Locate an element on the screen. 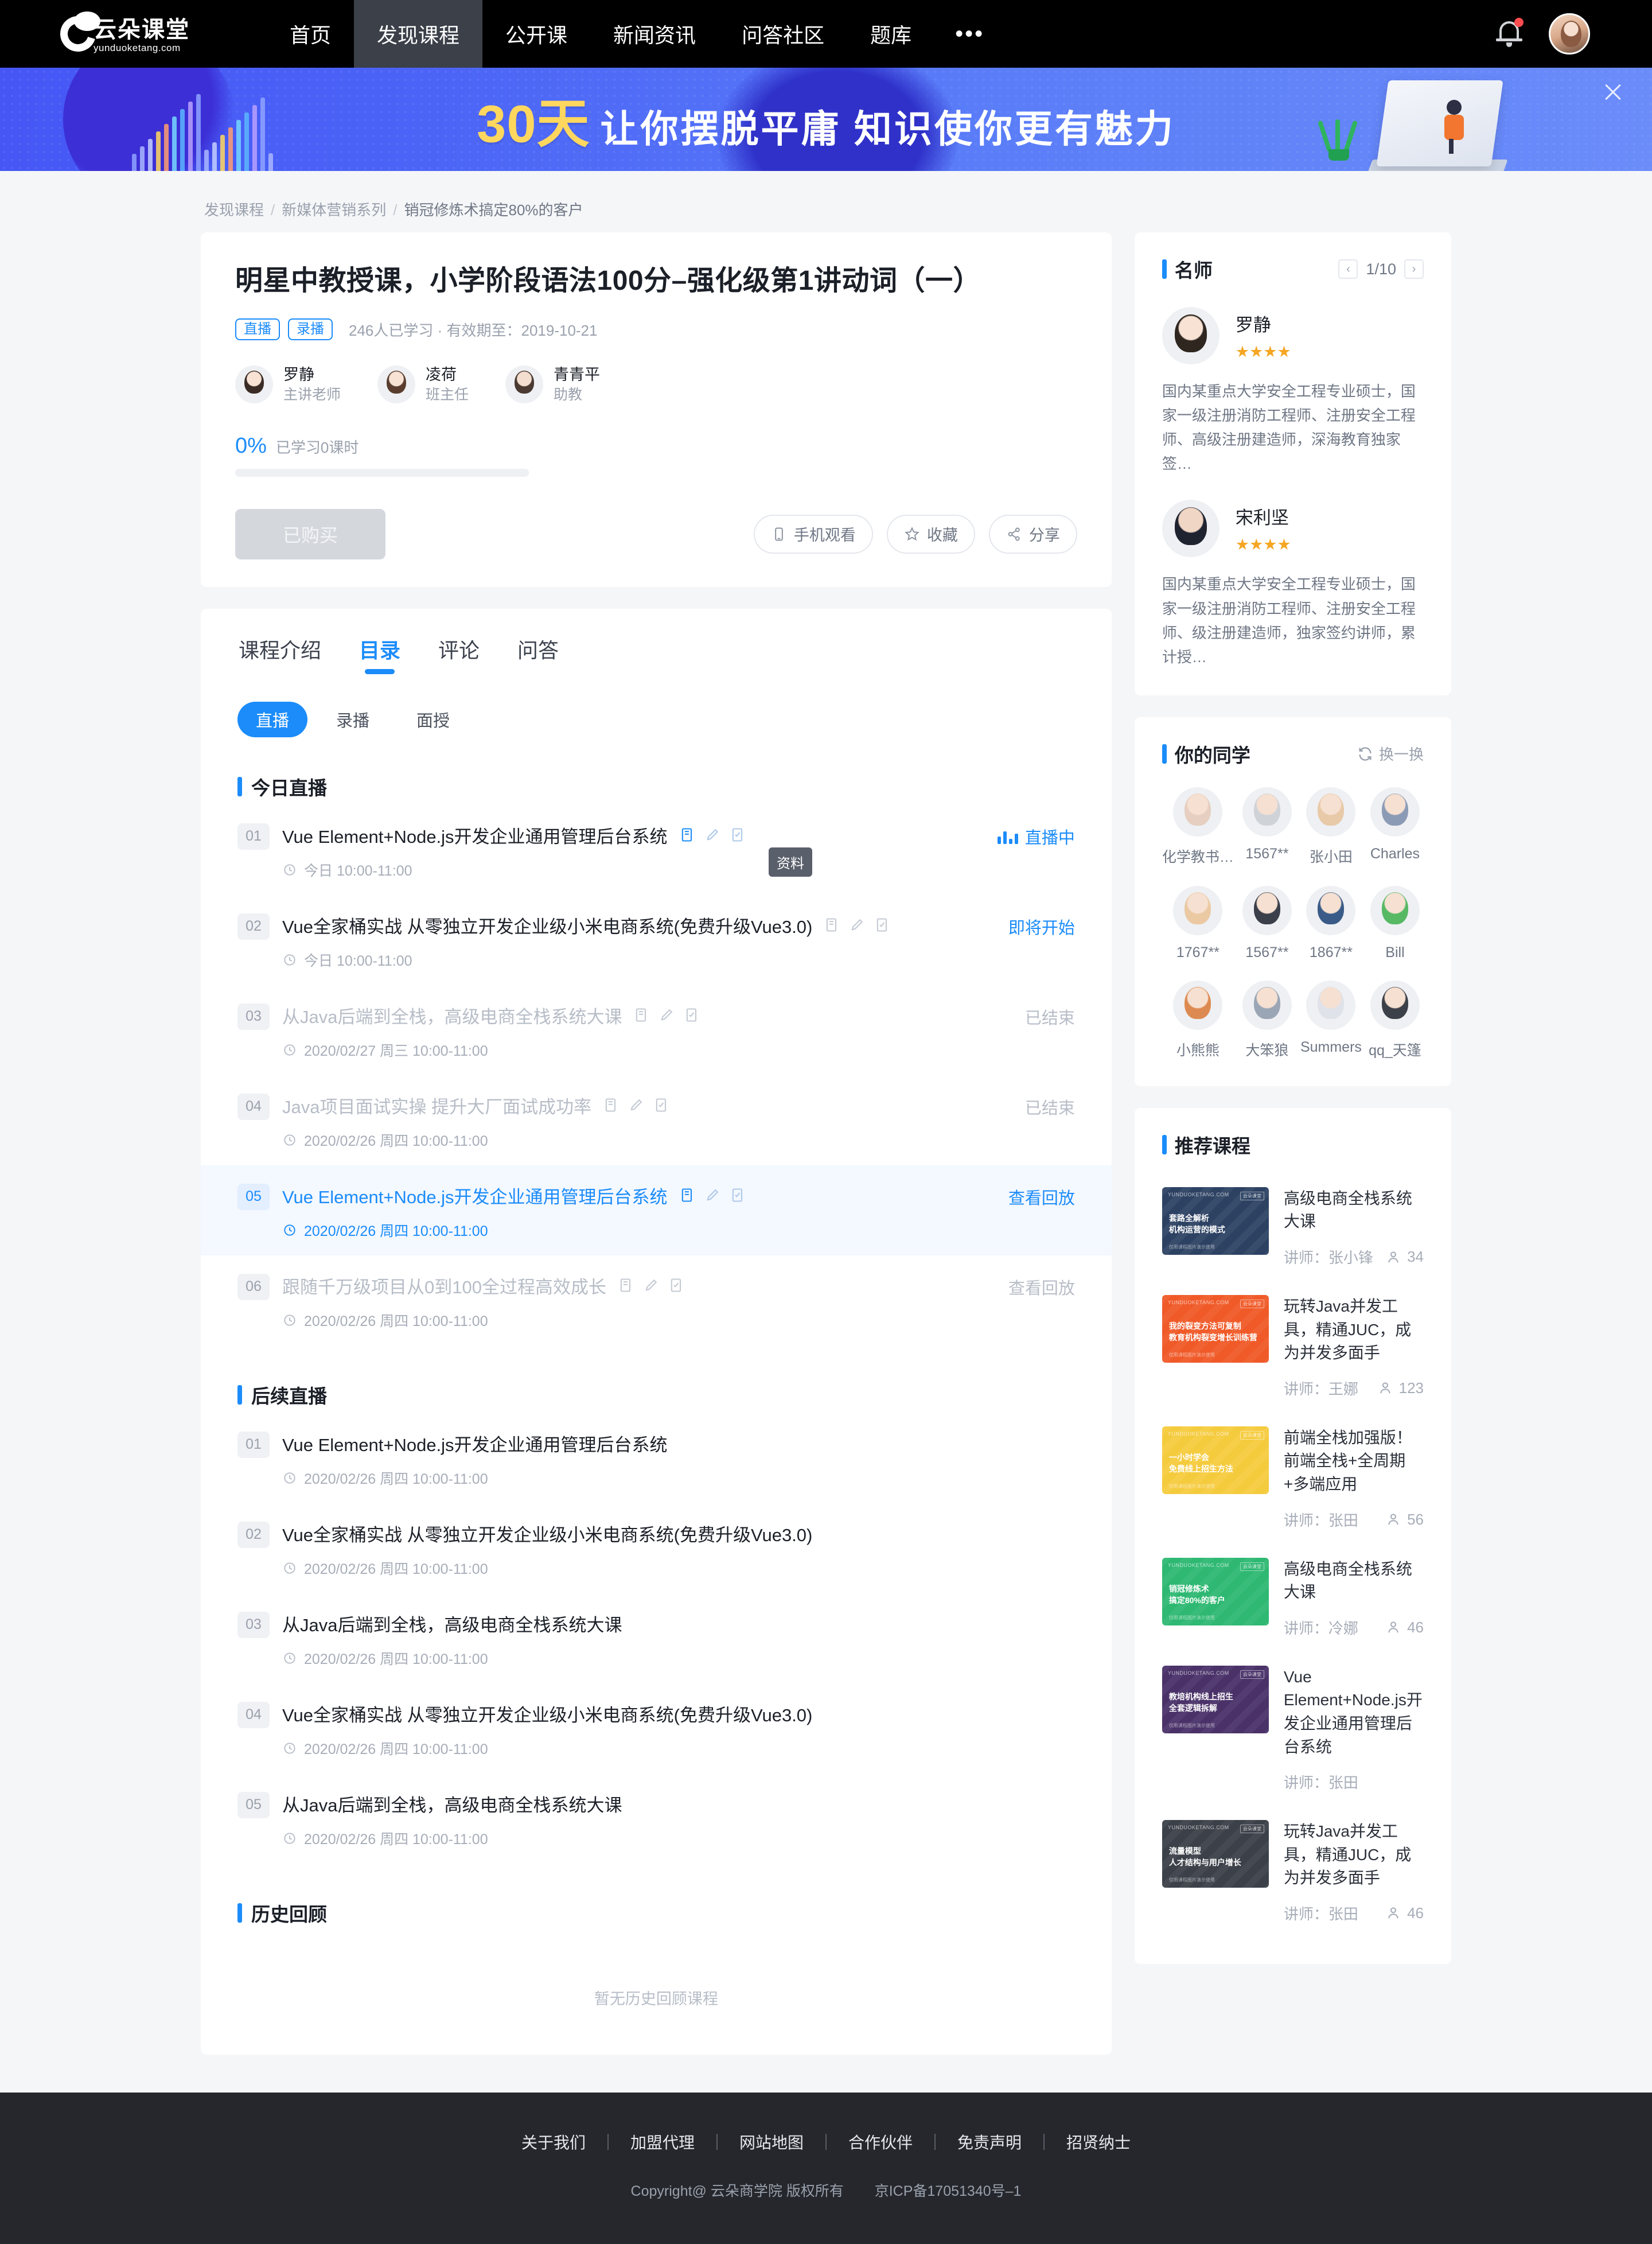 The width and height of the screenshot is (1652, 2244). teacher-1: 凌荷 班主任 is located at coordinates (423, 384).